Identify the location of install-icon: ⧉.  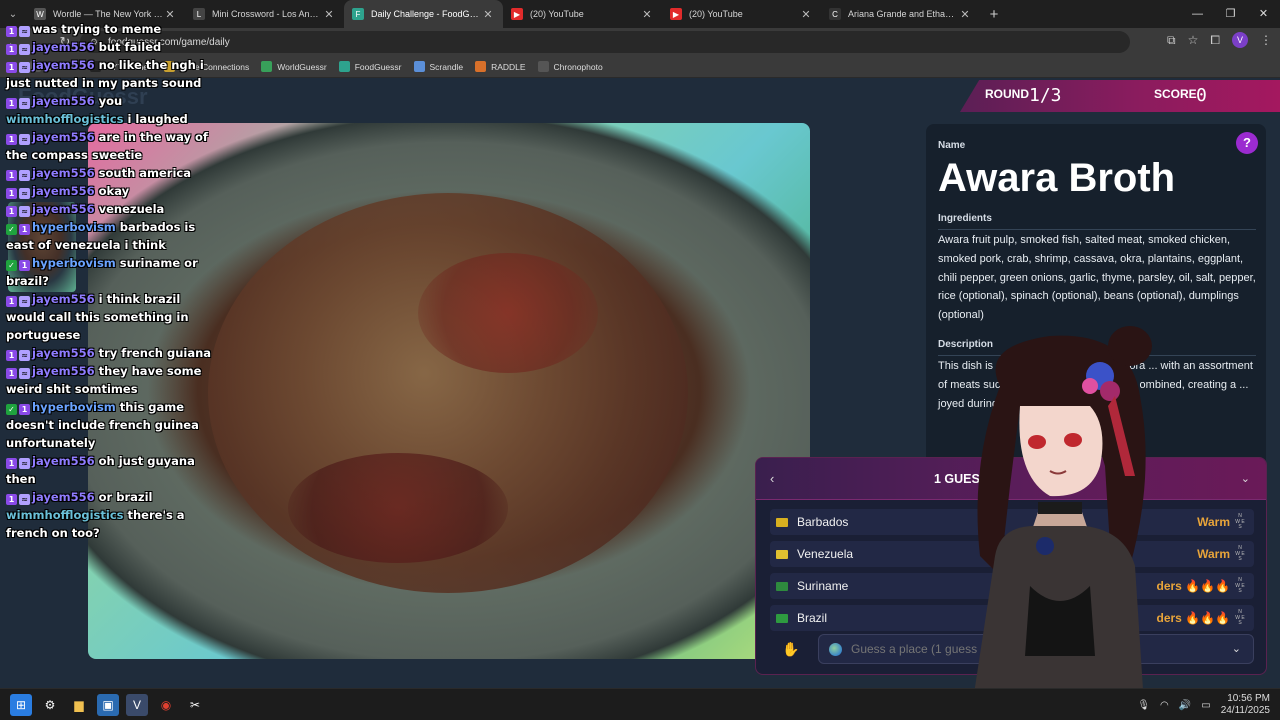
(1171, 40).